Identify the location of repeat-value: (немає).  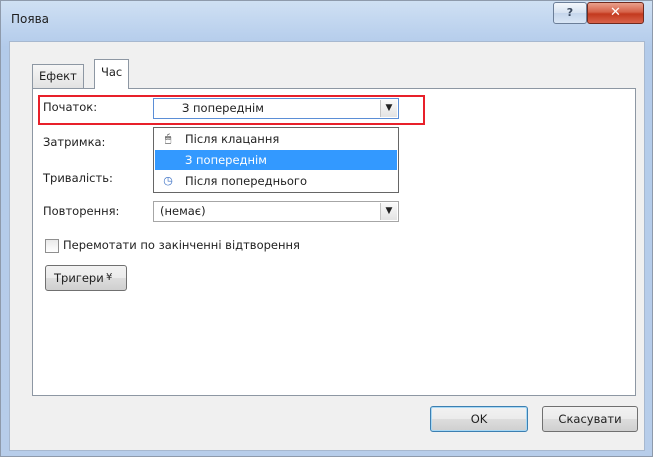
(183, 211).